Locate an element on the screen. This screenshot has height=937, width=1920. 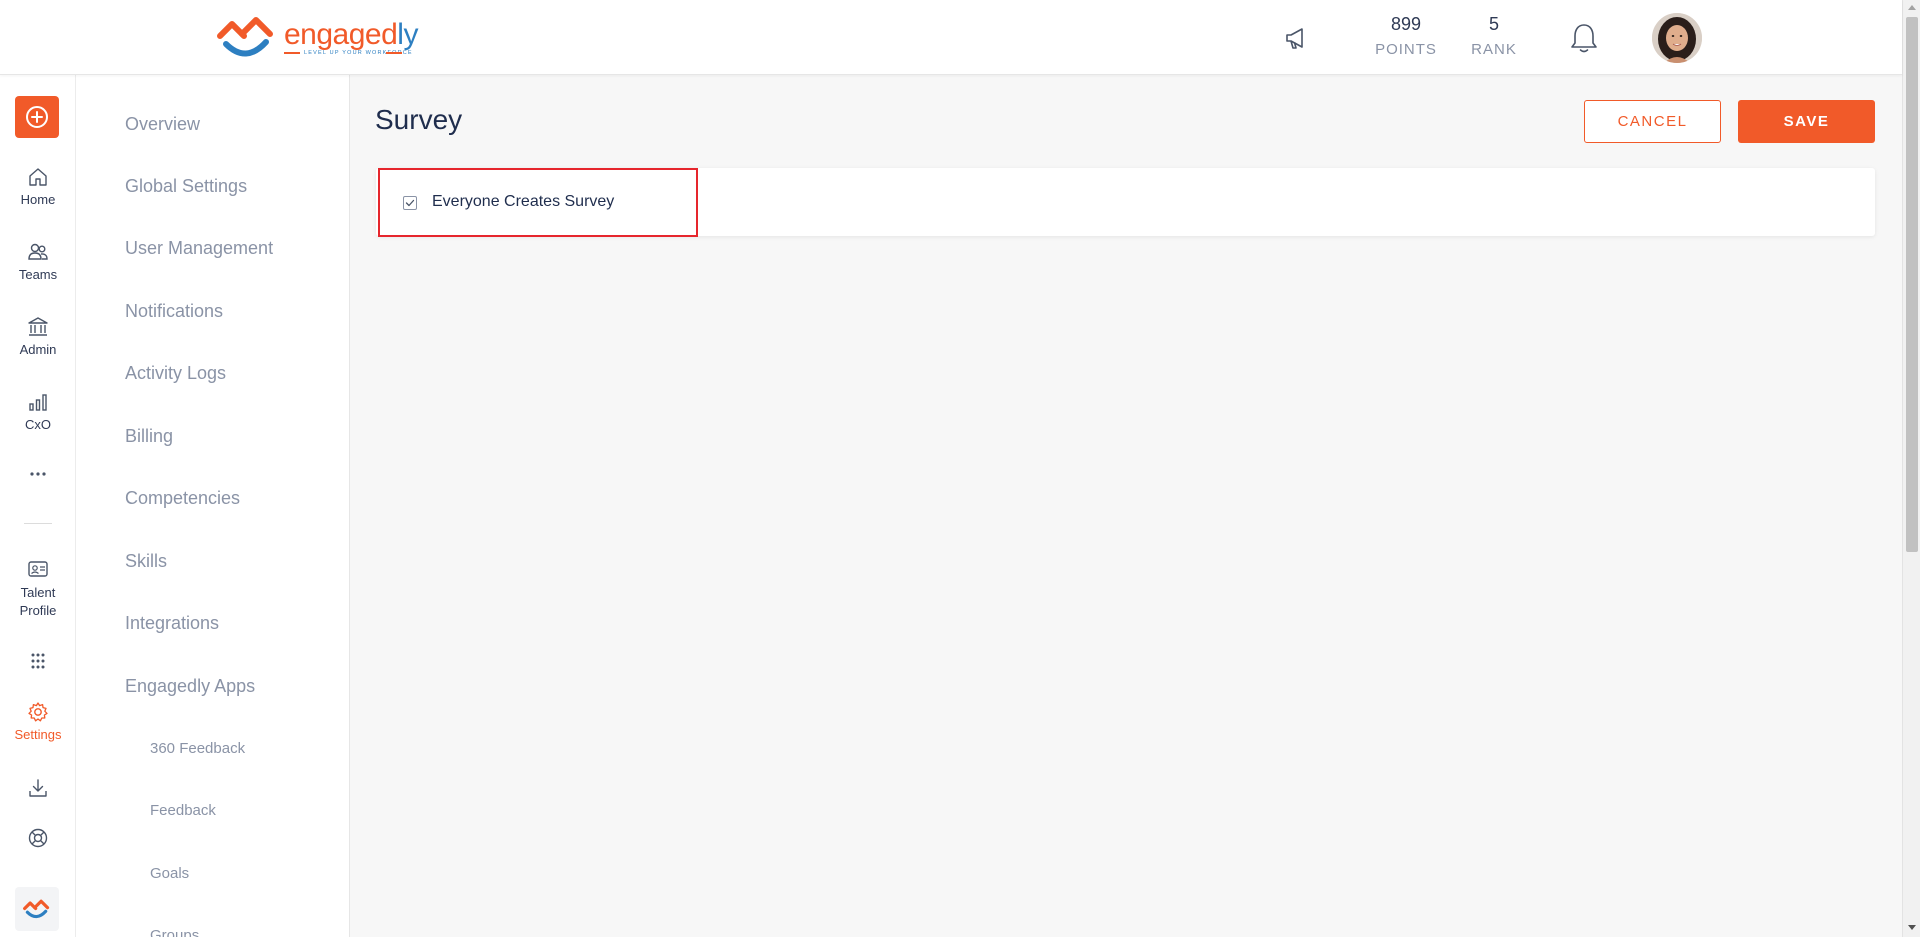
download-icon is located at coordinates (38, 788).